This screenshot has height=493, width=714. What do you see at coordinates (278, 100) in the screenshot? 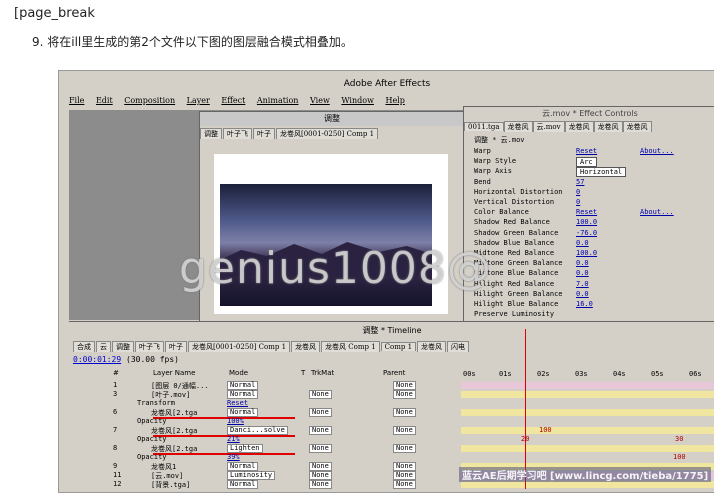
I see `menu-animation: Animation` at bounding box center [278, 100].